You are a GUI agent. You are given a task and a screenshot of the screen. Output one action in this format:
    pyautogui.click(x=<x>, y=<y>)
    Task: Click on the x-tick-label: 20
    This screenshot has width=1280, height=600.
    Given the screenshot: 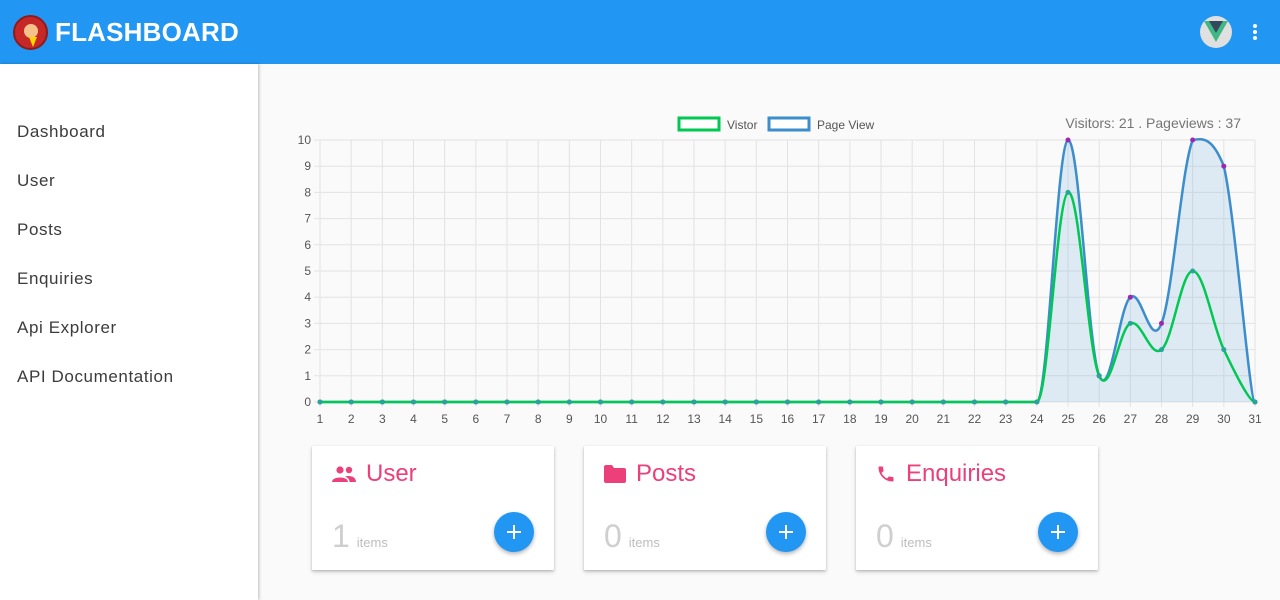 What is the action you would take?
    pyautogui.click(x=912, y=419)
    